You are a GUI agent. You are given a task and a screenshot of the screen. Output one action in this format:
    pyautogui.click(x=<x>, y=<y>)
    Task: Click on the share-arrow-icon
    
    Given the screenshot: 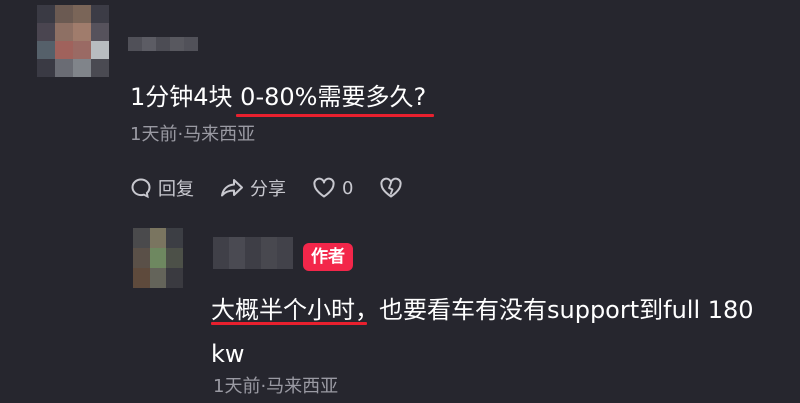 What is the action you would take?
    pyautogui.click(x=232, y=188)
    